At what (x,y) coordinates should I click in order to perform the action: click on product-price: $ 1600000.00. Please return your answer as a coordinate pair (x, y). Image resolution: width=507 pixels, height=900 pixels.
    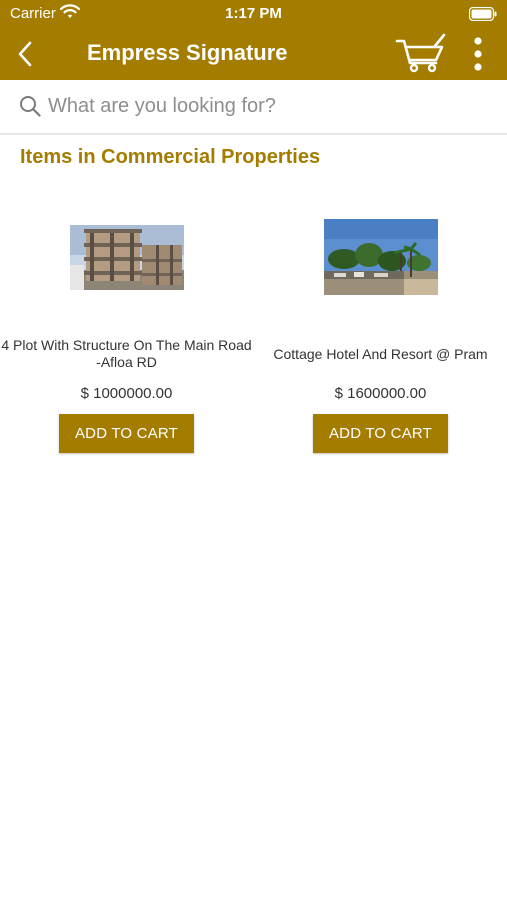
    Looking at the image, I should click on (380, 393).